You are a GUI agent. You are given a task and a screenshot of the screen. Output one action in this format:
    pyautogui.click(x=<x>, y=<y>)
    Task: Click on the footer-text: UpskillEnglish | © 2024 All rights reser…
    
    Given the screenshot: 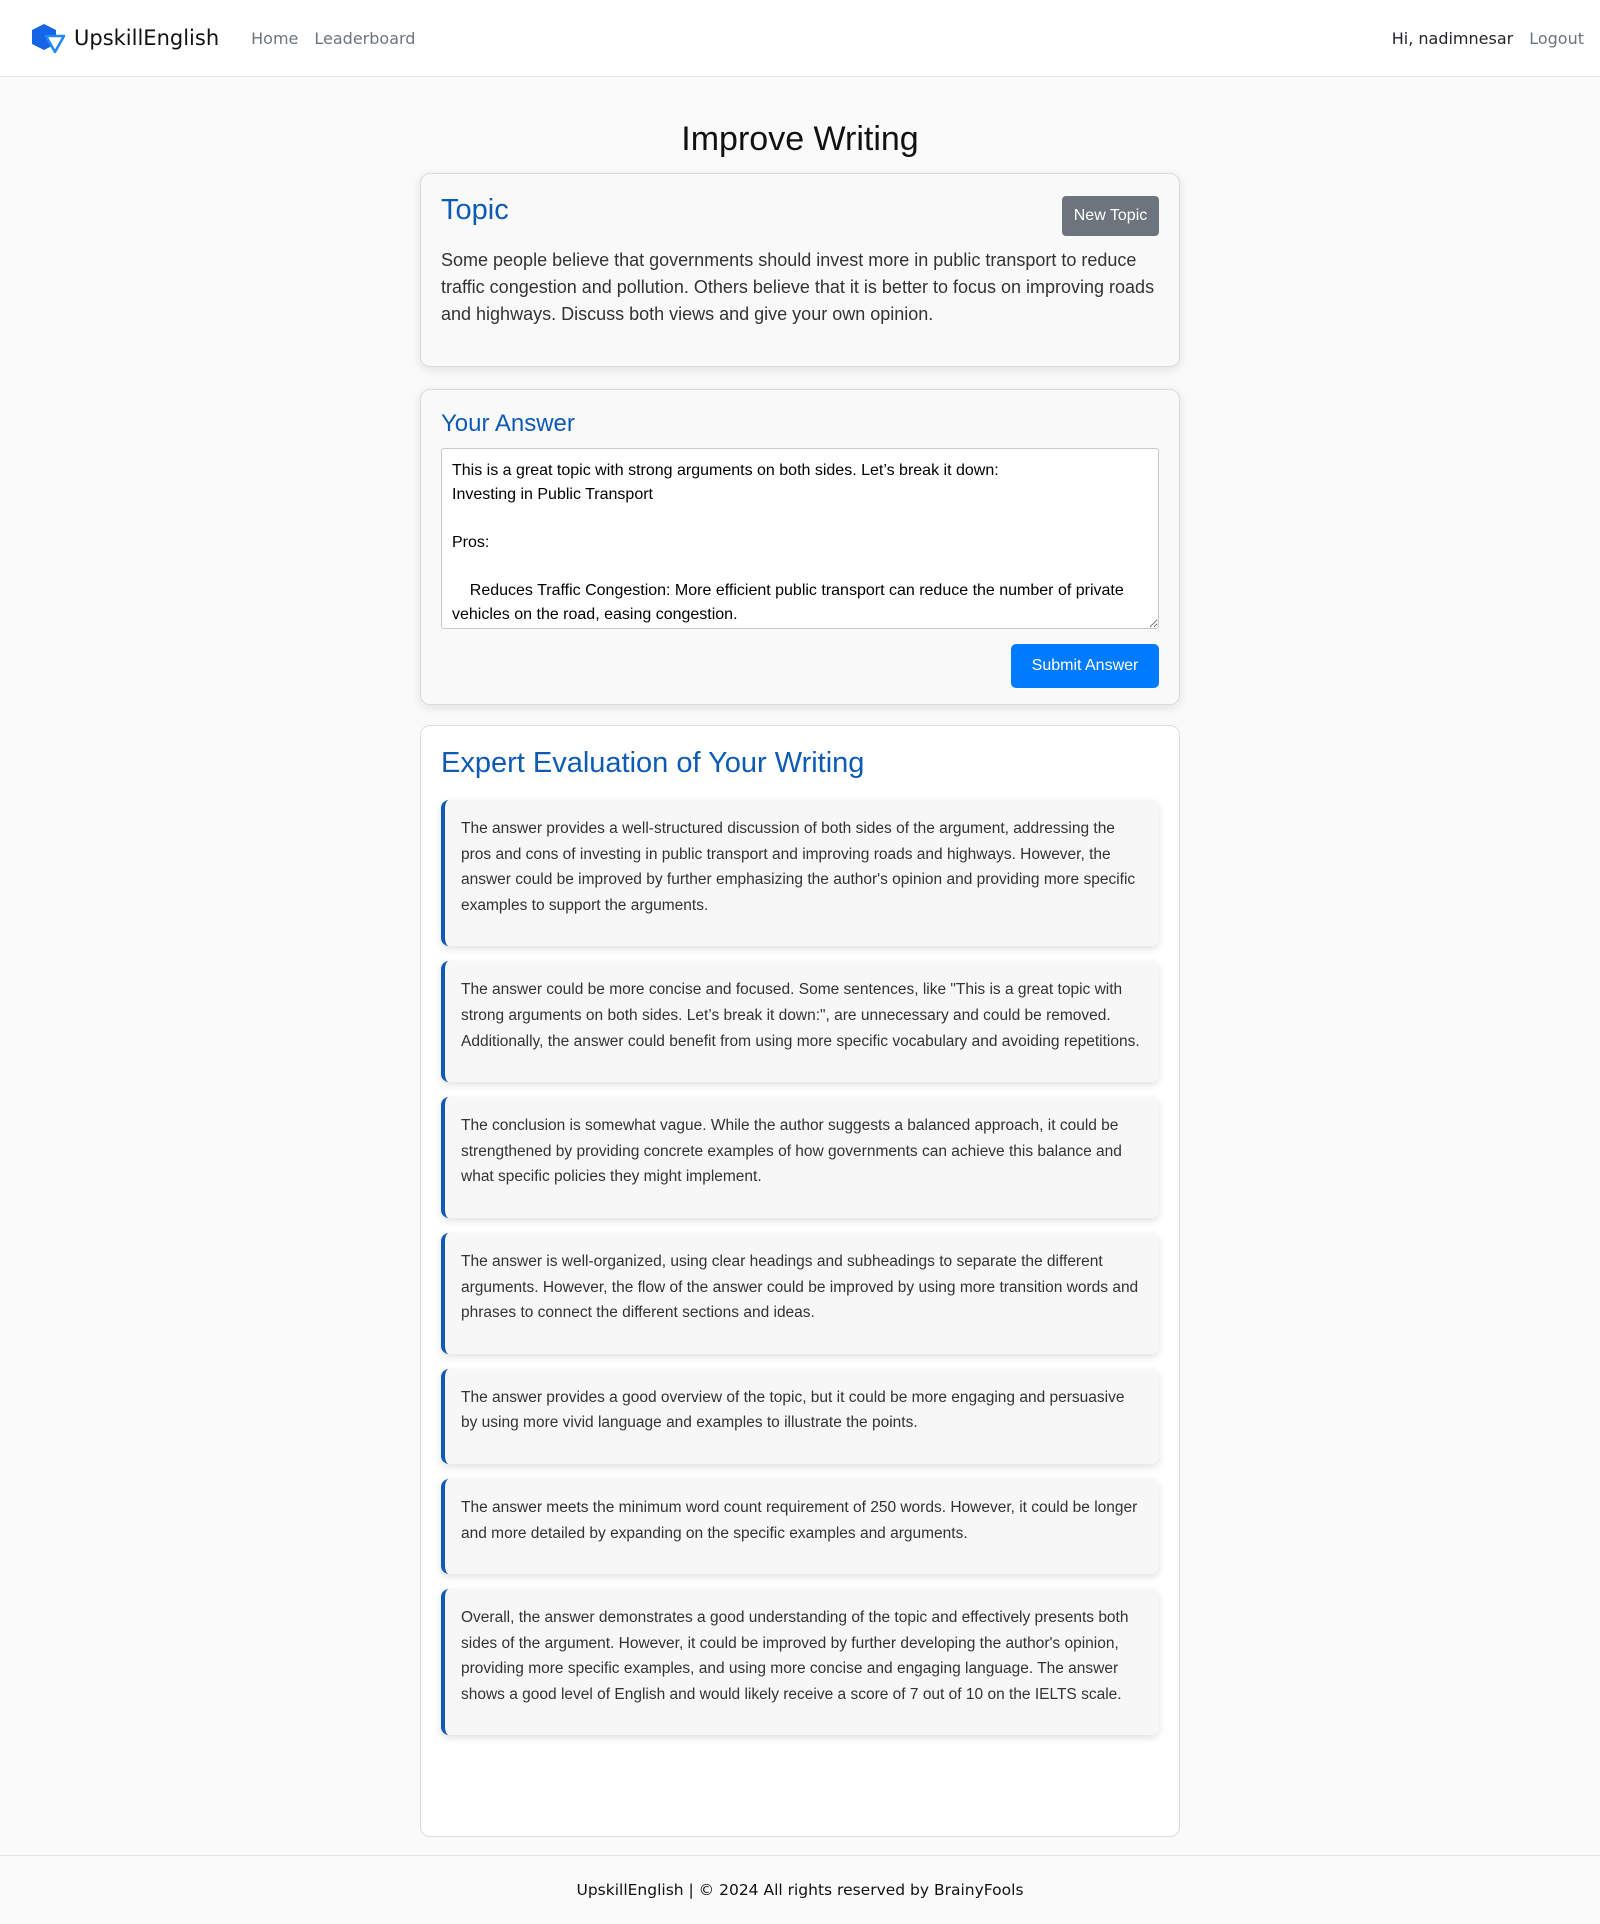 What is the action you would take?
    pyautogui.click(x=800, y=1890)
    